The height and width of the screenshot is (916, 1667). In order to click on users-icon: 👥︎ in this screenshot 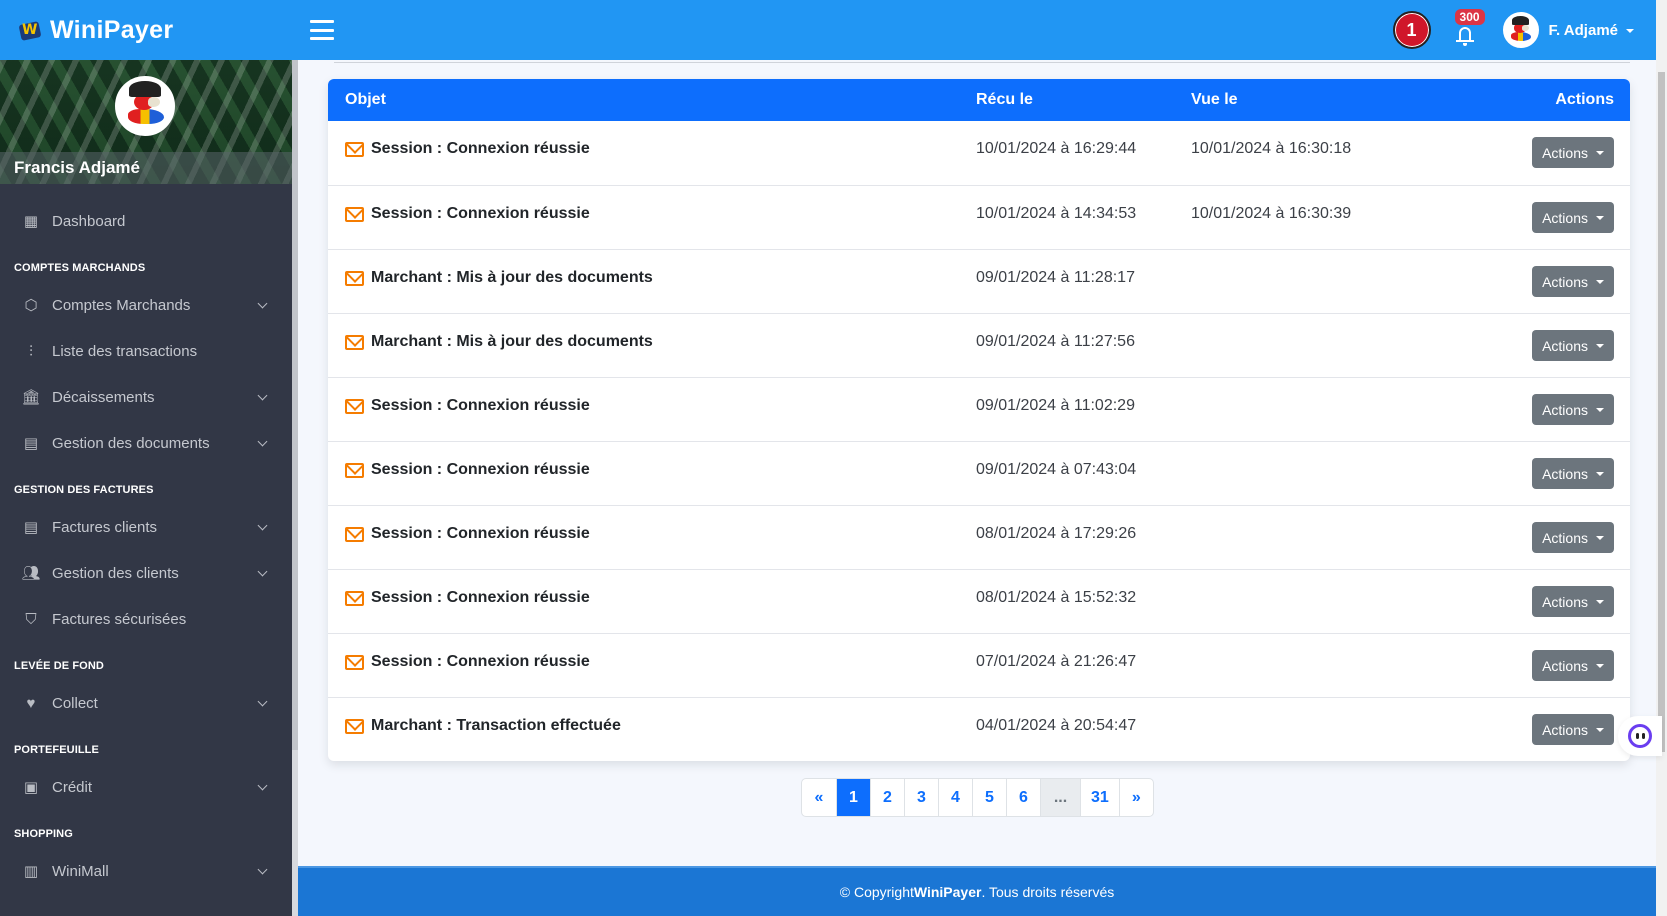, I will do `click(31, 573)`.